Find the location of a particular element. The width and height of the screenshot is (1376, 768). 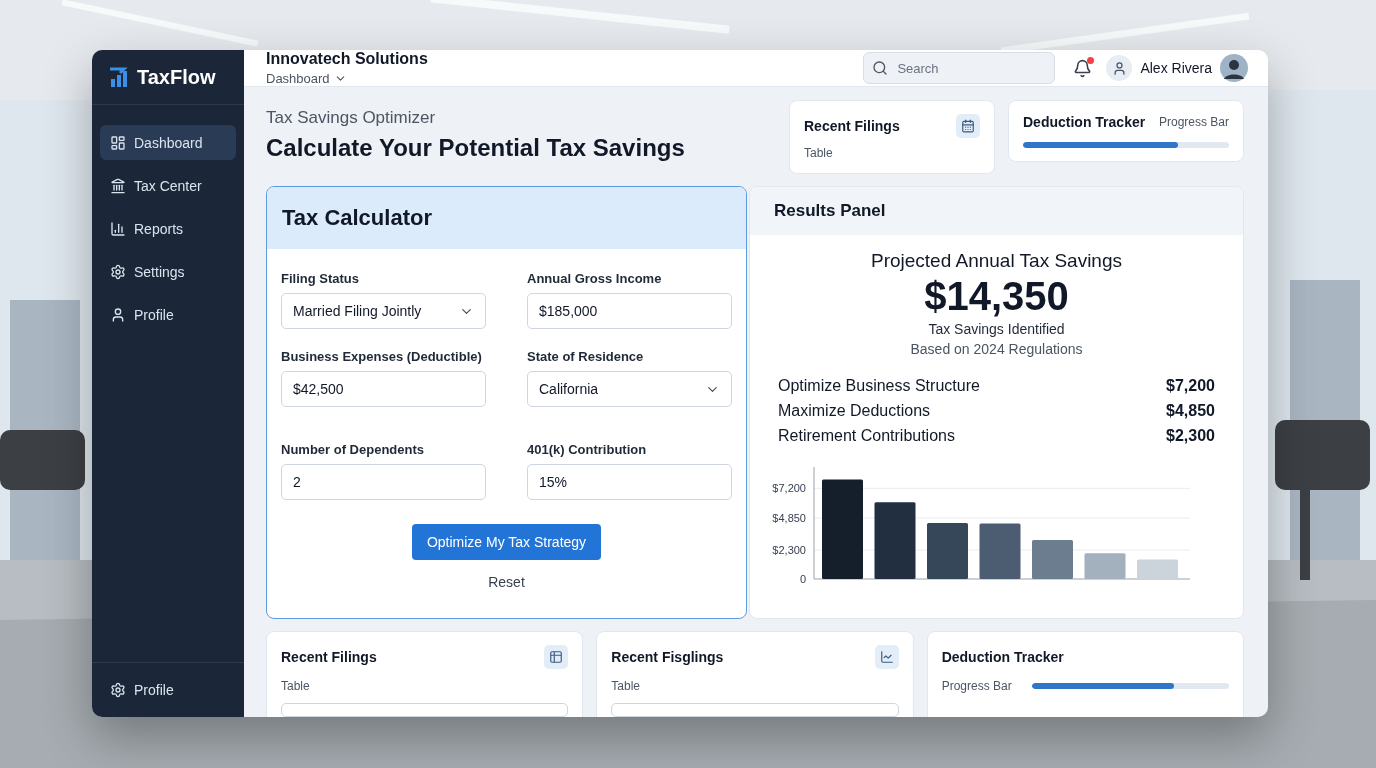

user-icon is located at coordinates (1119, 68).